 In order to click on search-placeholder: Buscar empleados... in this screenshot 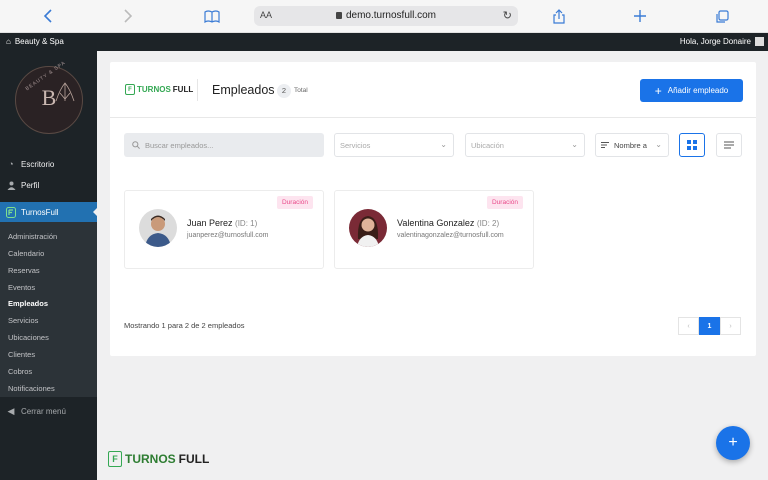, I will do `click(179, 145)`.